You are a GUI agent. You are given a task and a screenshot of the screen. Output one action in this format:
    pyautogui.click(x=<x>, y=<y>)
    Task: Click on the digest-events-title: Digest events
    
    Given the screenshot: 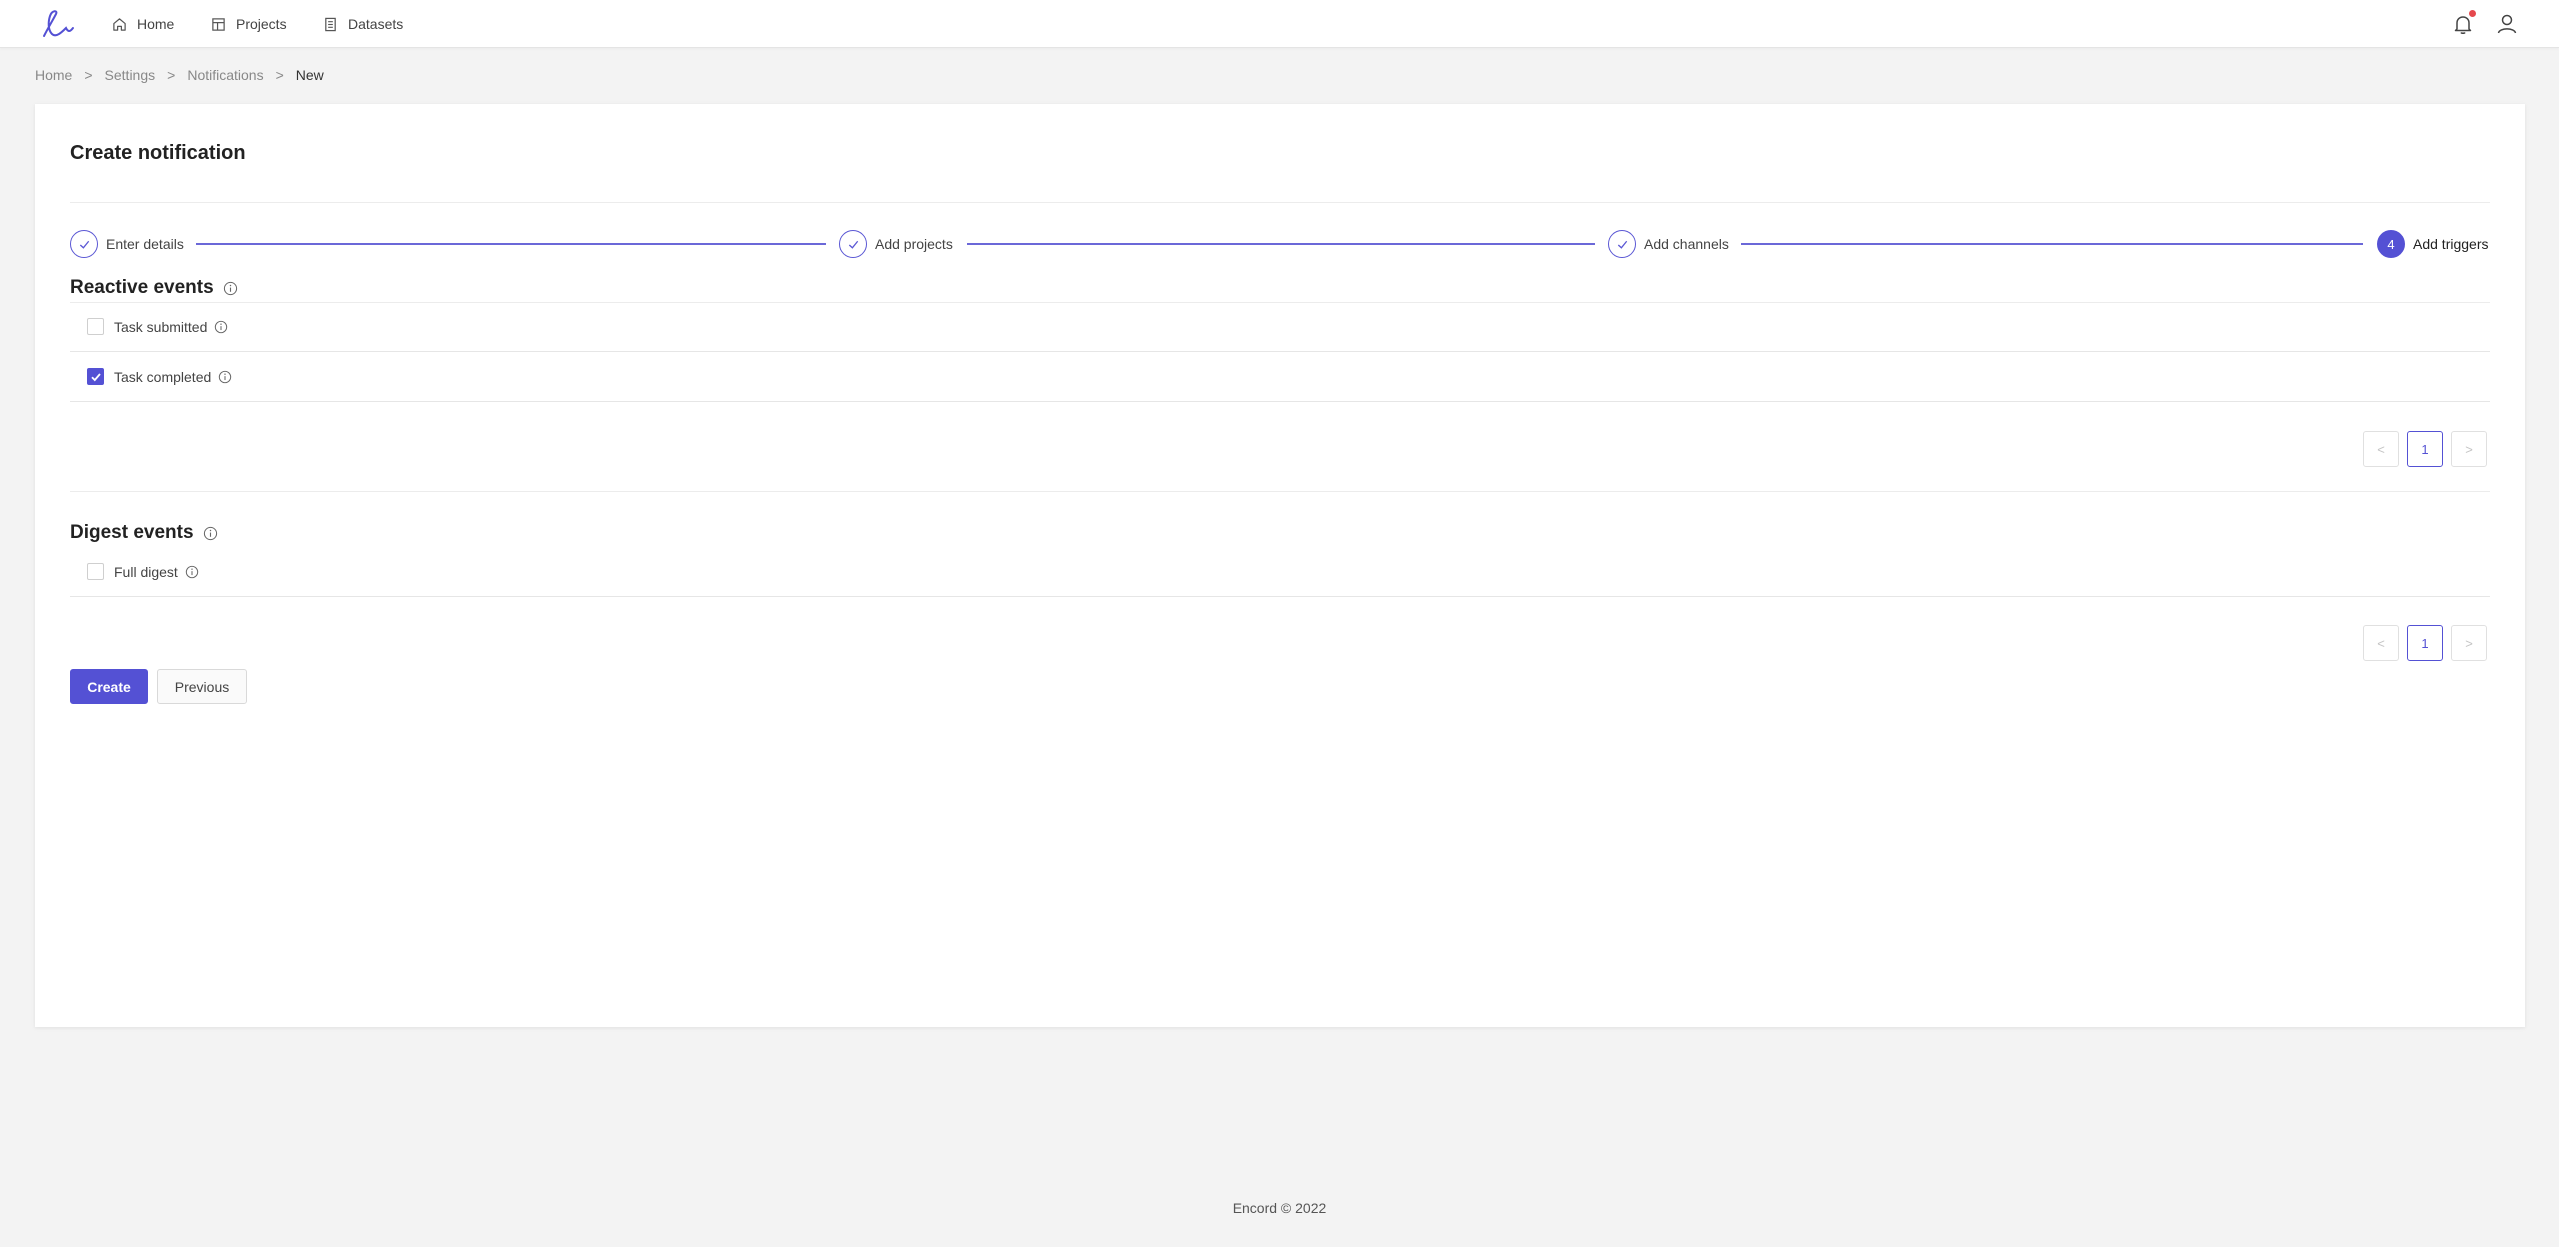 What is the action you would take?
    pyautogui.click(x=144, y=533)
    